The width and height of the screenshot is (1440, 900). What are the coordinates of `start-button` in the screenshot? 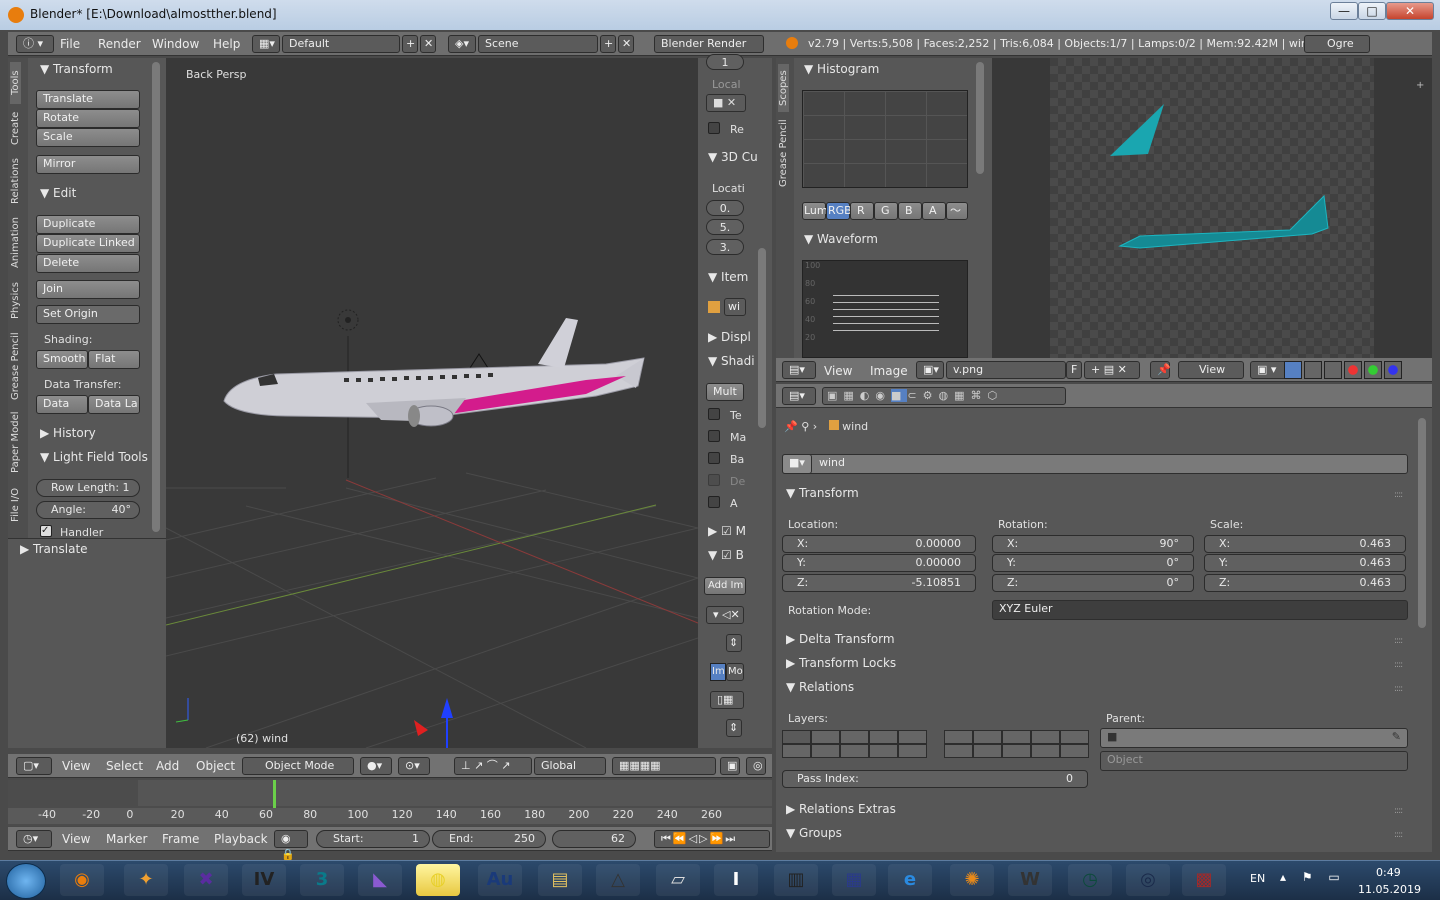 It's located at (26, 881).